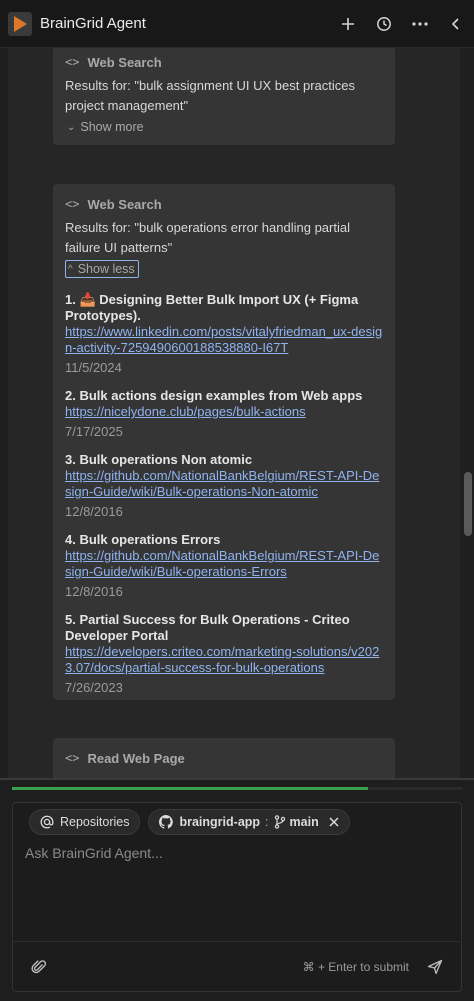 This screenshot has height=1001, width=474. I want to click on close-icon, so click(334, 822).